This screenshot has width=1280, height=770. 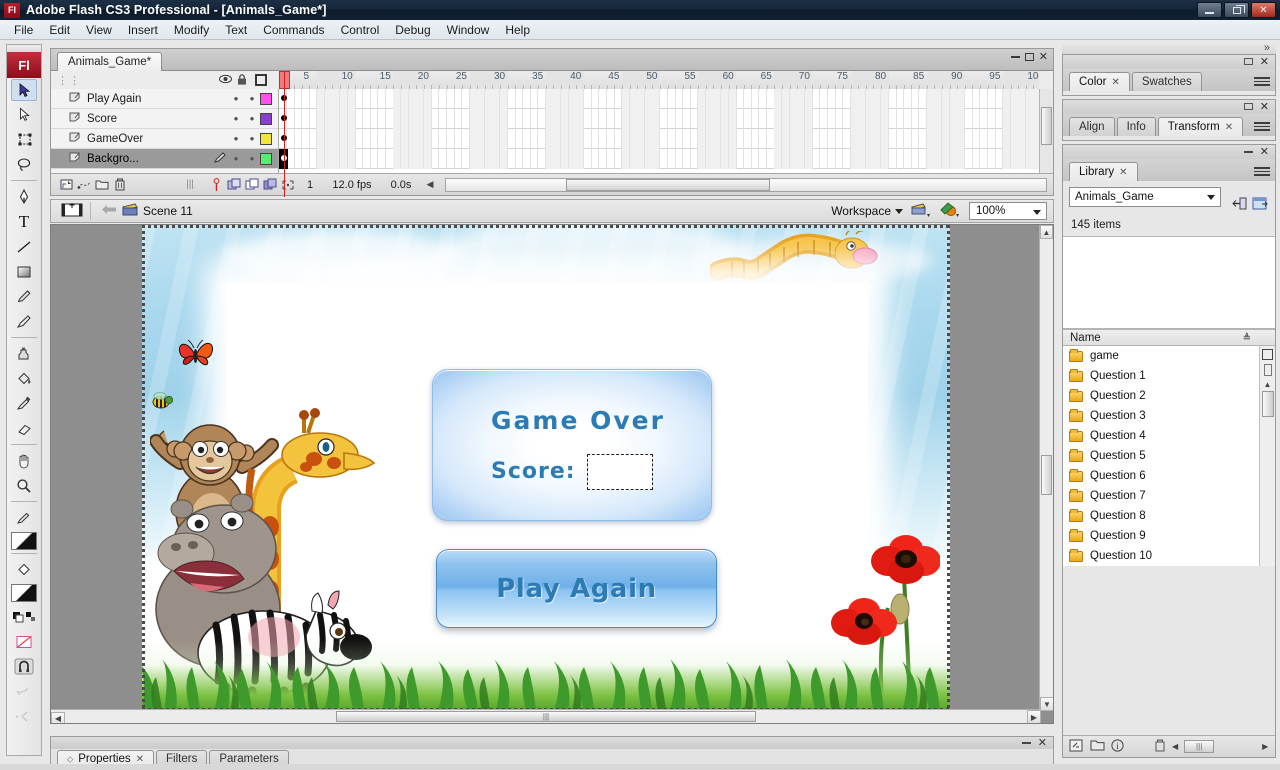 What do you see at coordinates (1161, 416) in the screenshot?
I see `library-list-item: Question 3` at bounding box center [1161, 416].